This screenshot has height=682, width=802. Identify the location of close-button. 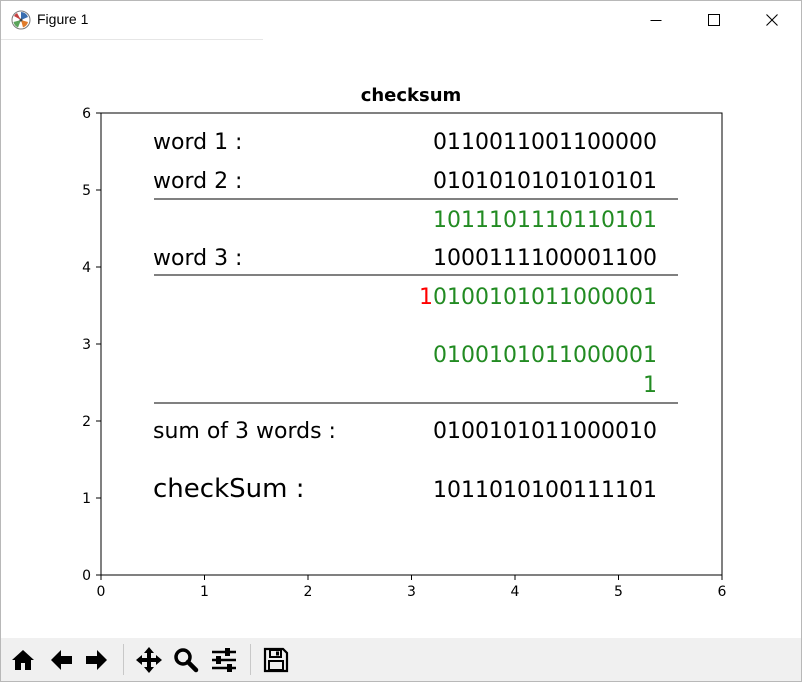
(772, 20).